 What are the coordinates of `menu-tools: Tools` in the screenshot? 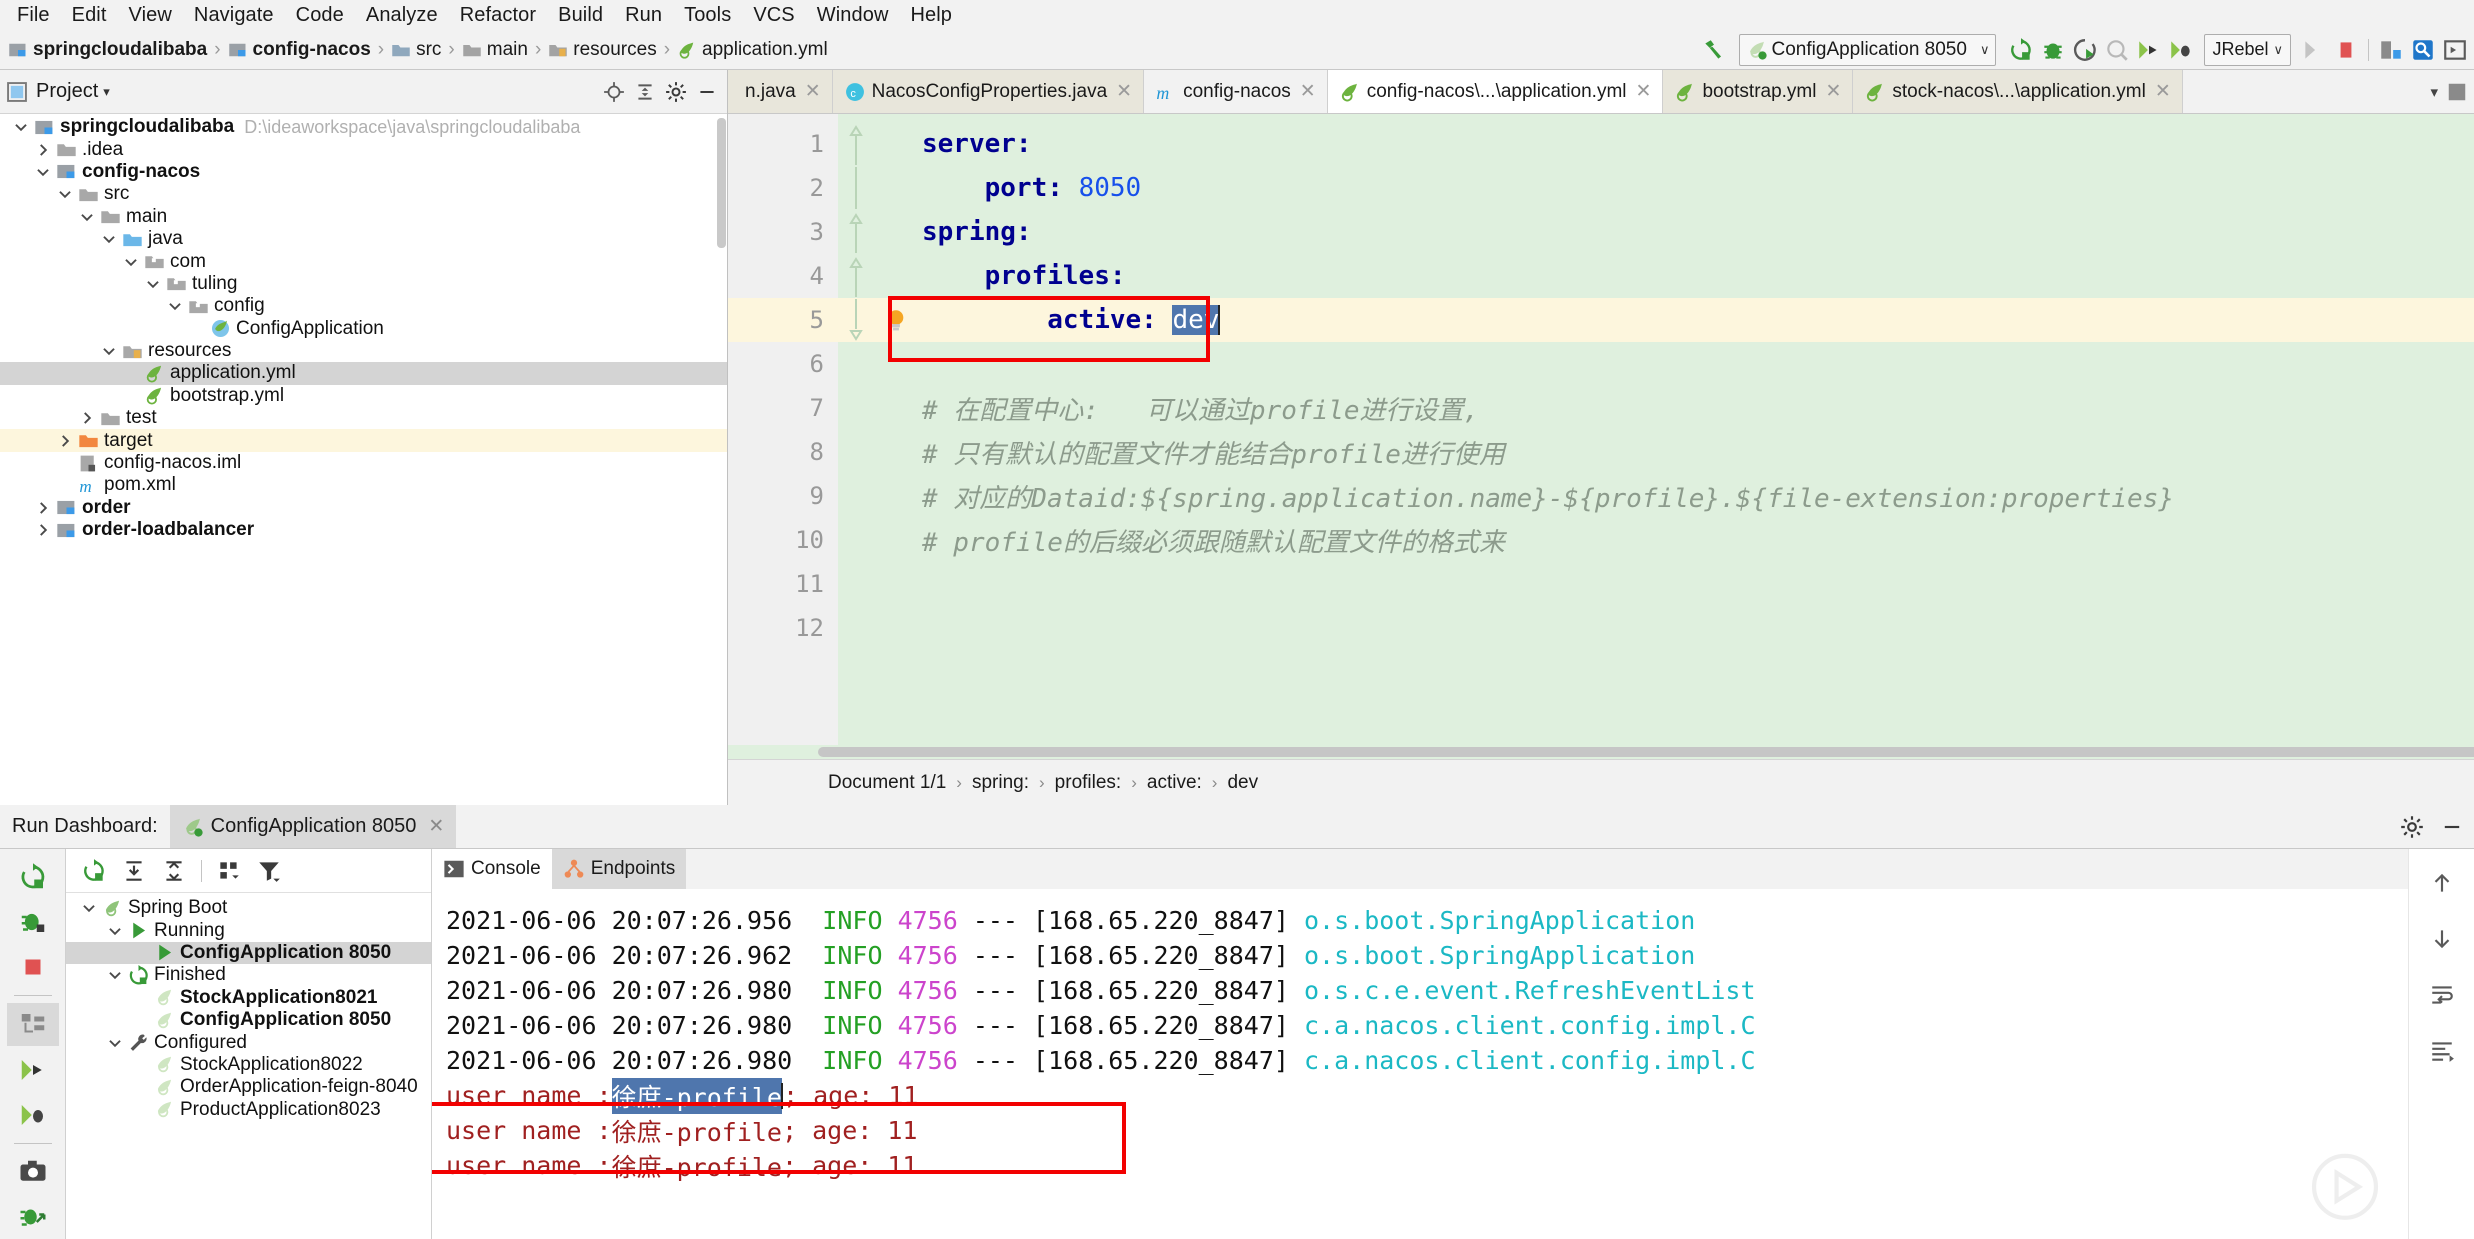 It's located at (707, 15).